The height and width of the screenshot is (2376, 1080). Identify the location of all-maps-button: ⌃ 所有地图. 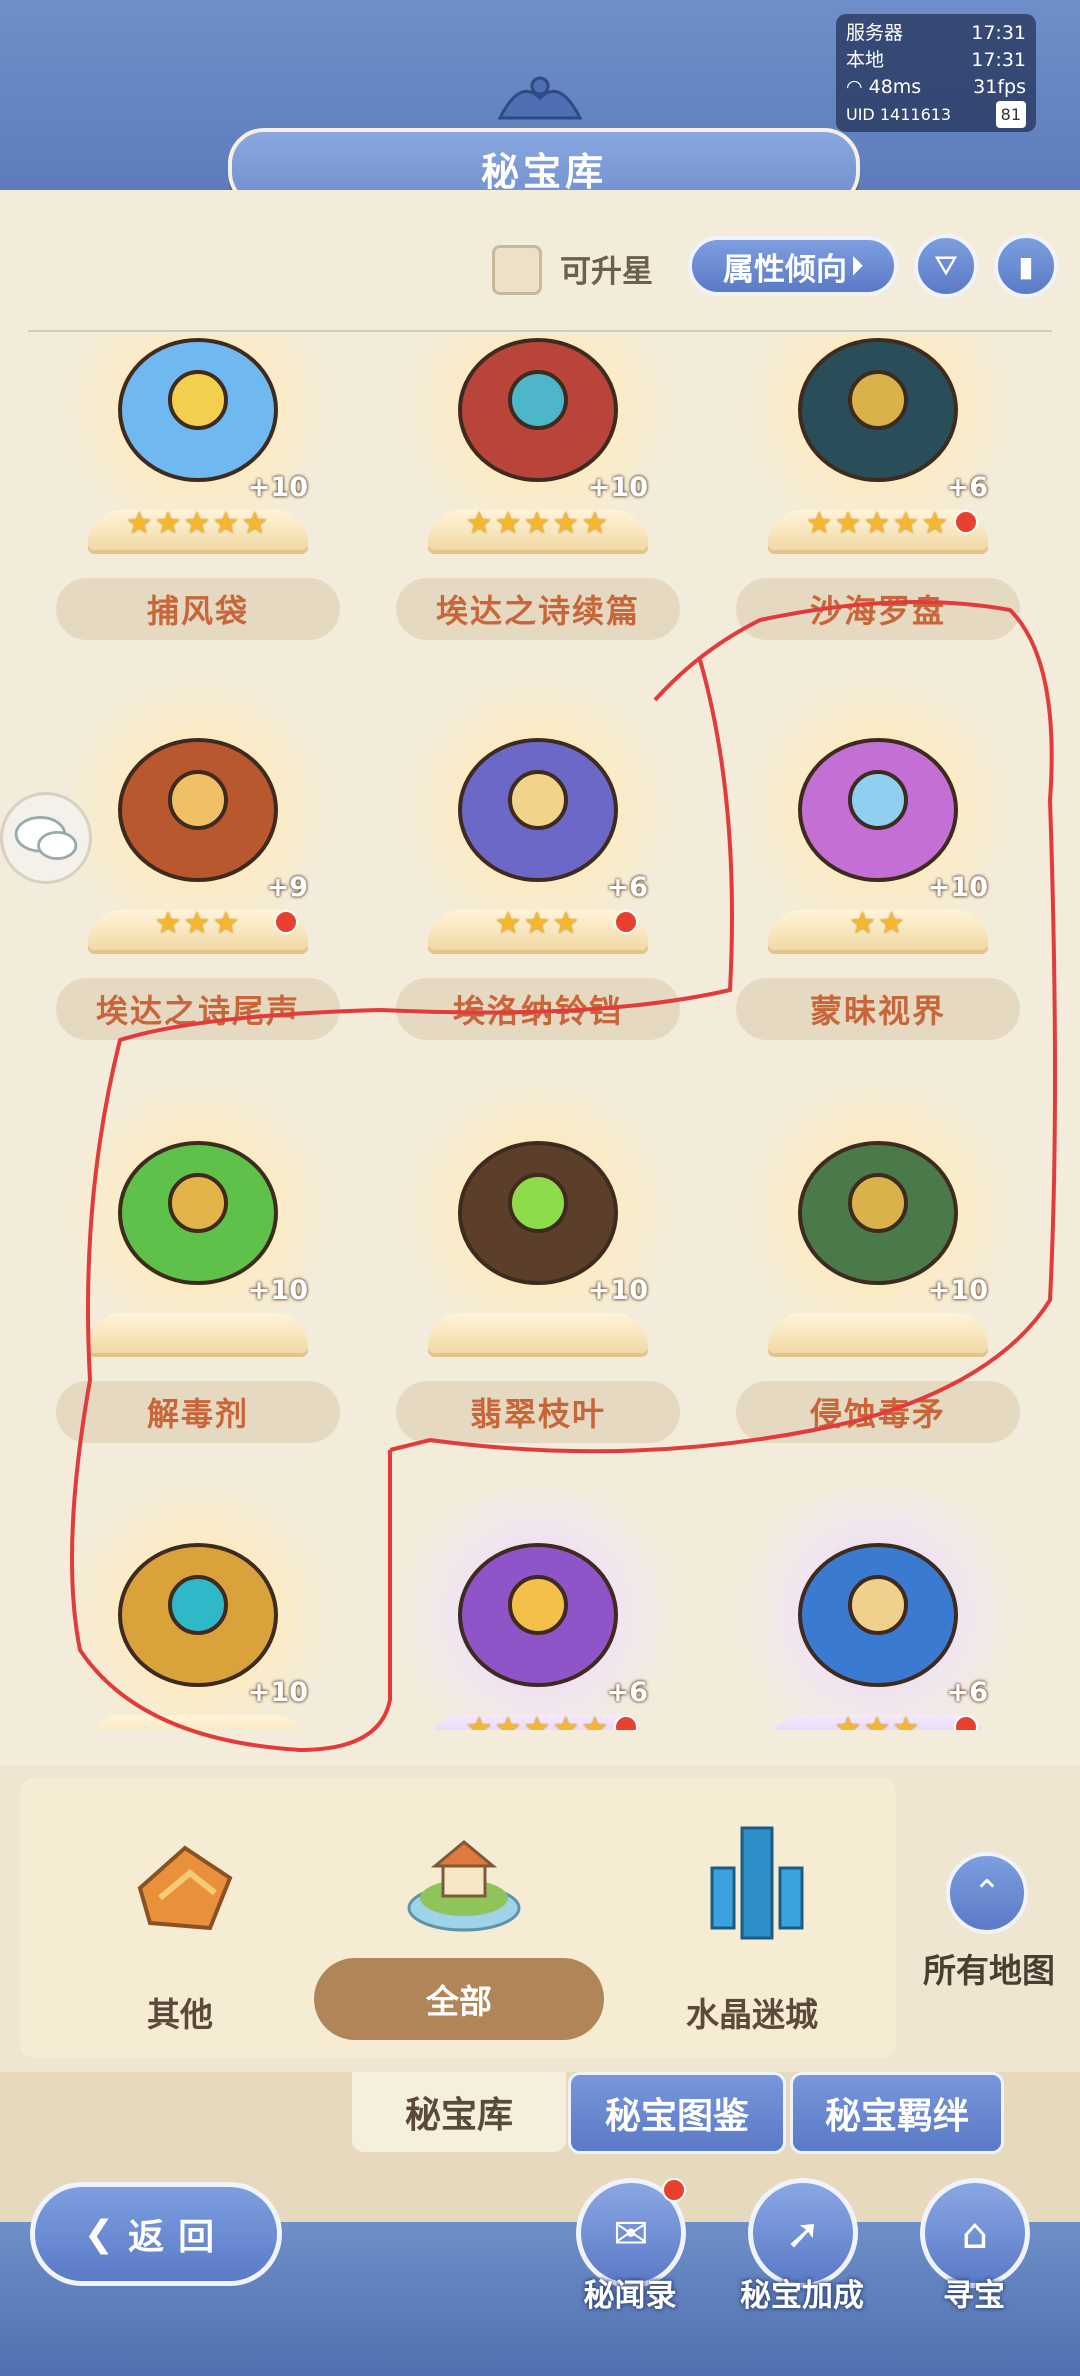
(989, 1927).